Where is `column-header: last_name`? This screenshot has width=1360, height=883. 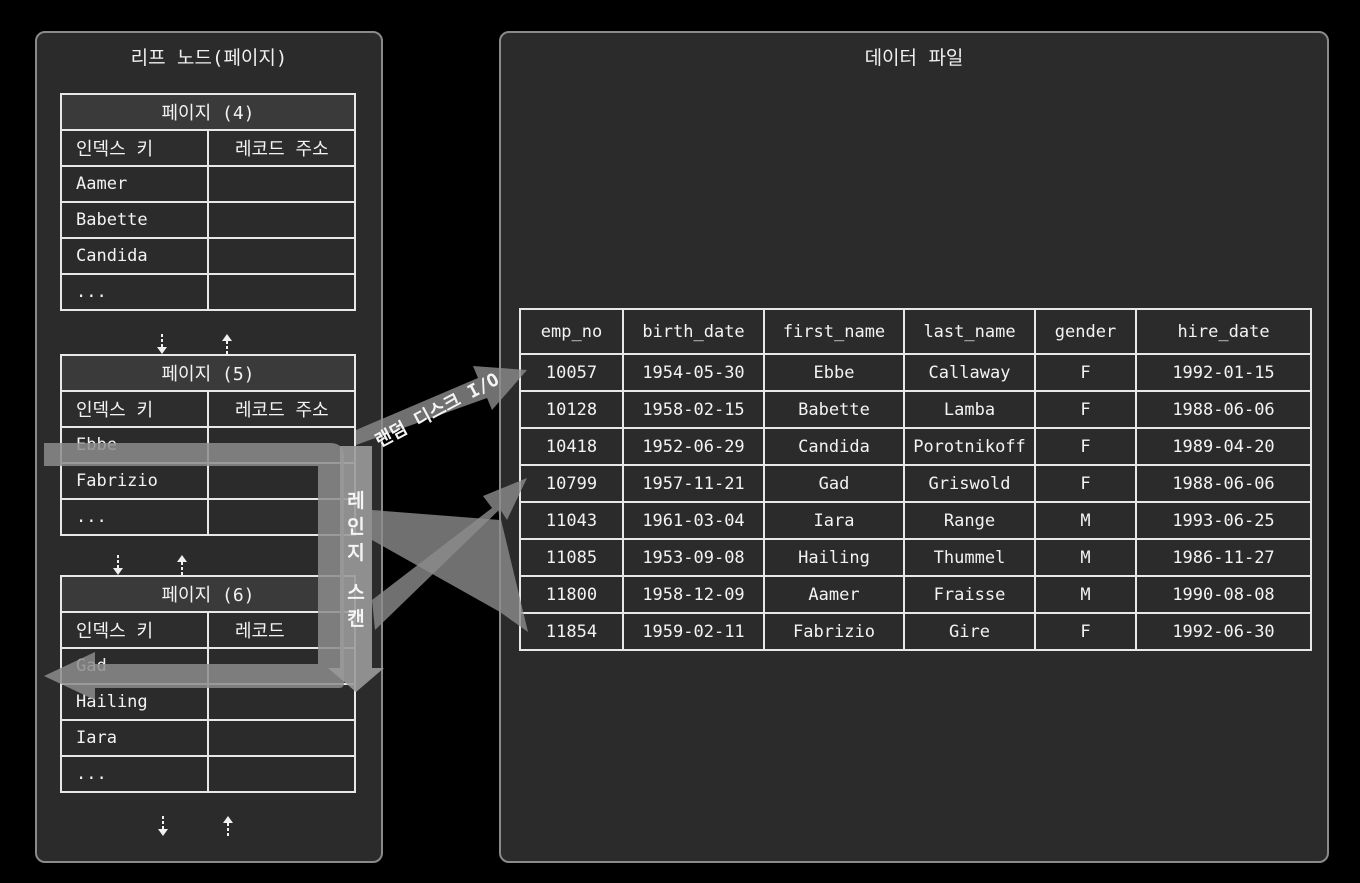
column-header: last_name is located at coordinates (969, 331).